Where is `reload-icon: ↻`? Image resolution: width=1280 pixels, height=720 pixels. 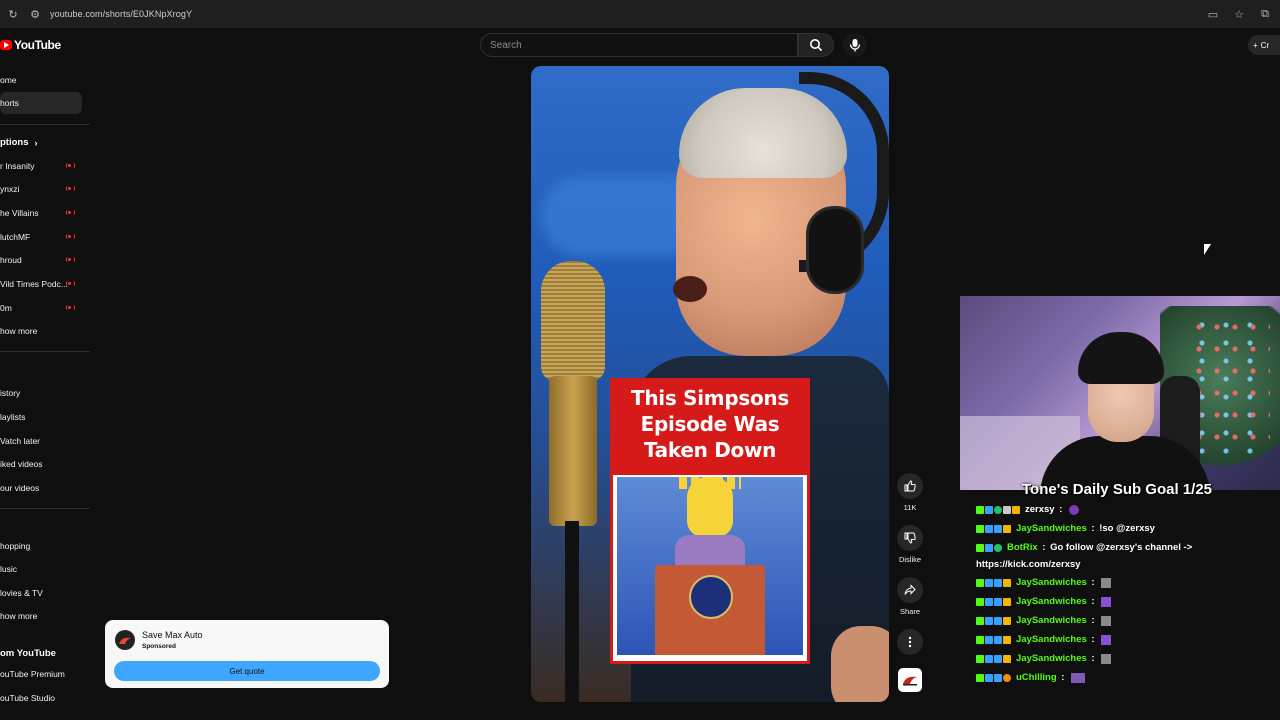 reload-icon: ↻ is located at coordinates (13, 14).